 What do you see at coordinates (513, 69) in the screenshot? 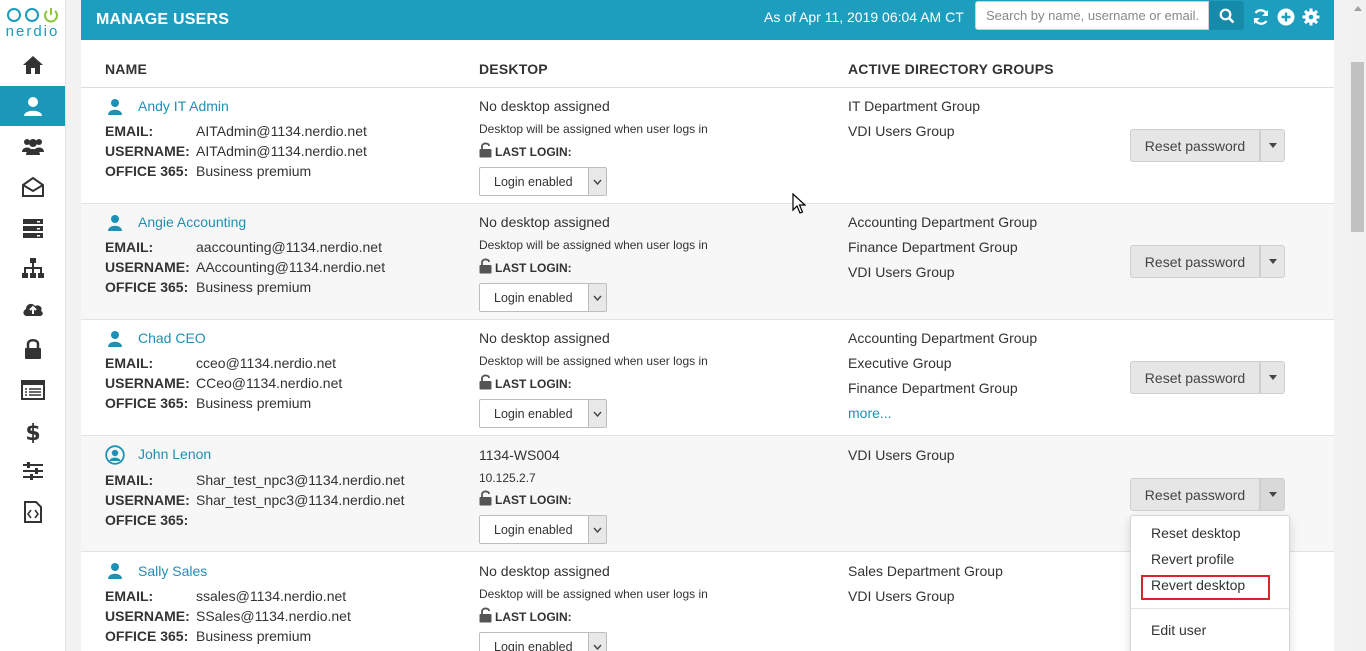
I see `column-header-desktop: DESKTOP` at bounding box center [513, 69].